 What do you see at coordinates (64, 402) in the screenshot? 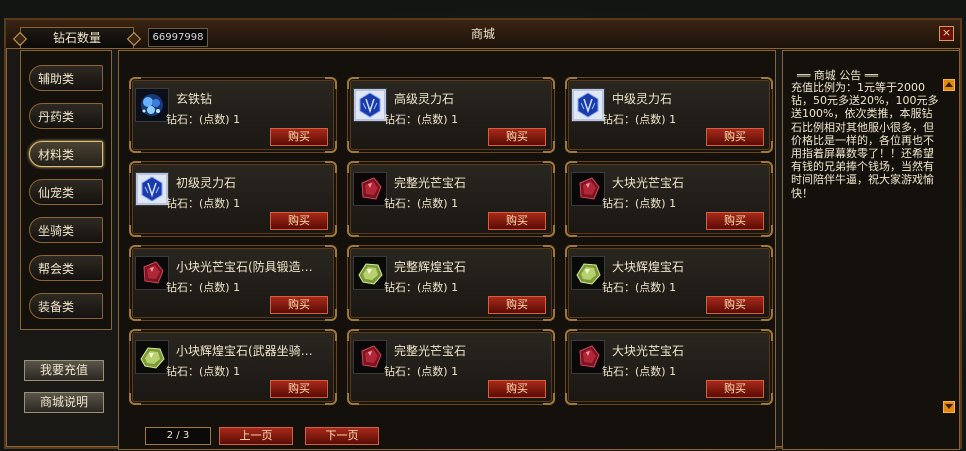
I see `shop-help-button: 商城说明` at bounding box center [64, 402].